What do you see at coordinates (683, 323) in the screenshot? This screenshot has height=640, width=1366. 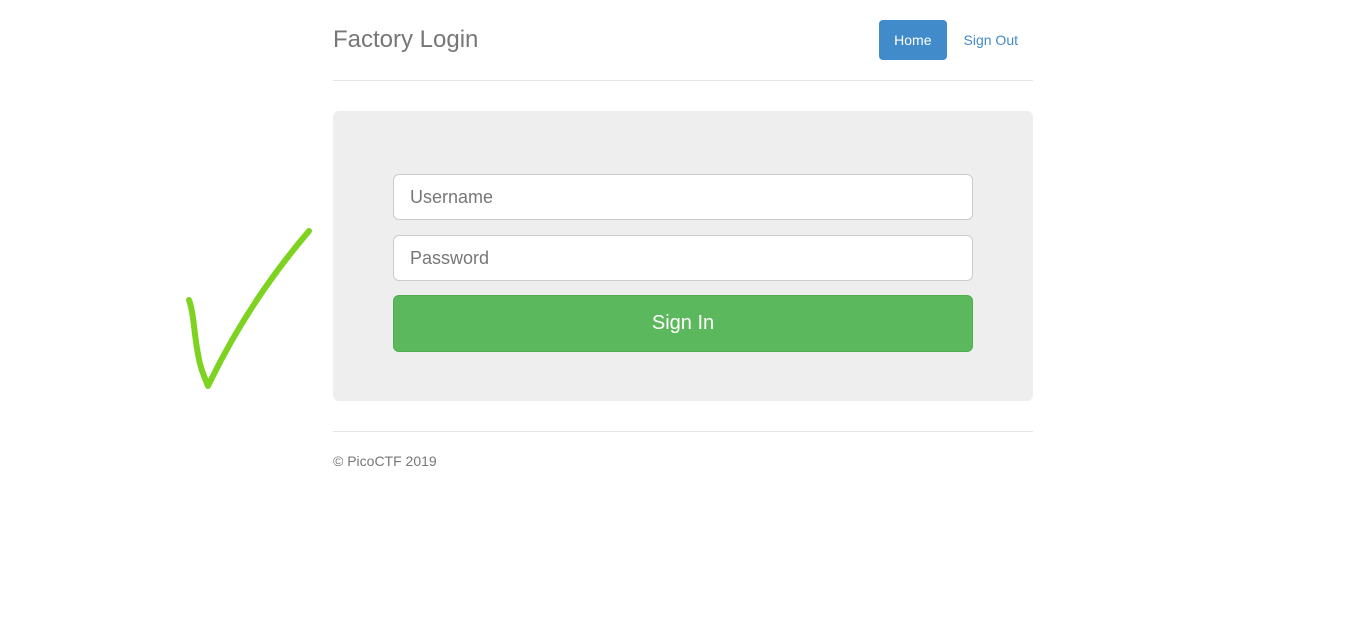 I see `sign-in-button: Sign In` at bounding box center [683, 323].